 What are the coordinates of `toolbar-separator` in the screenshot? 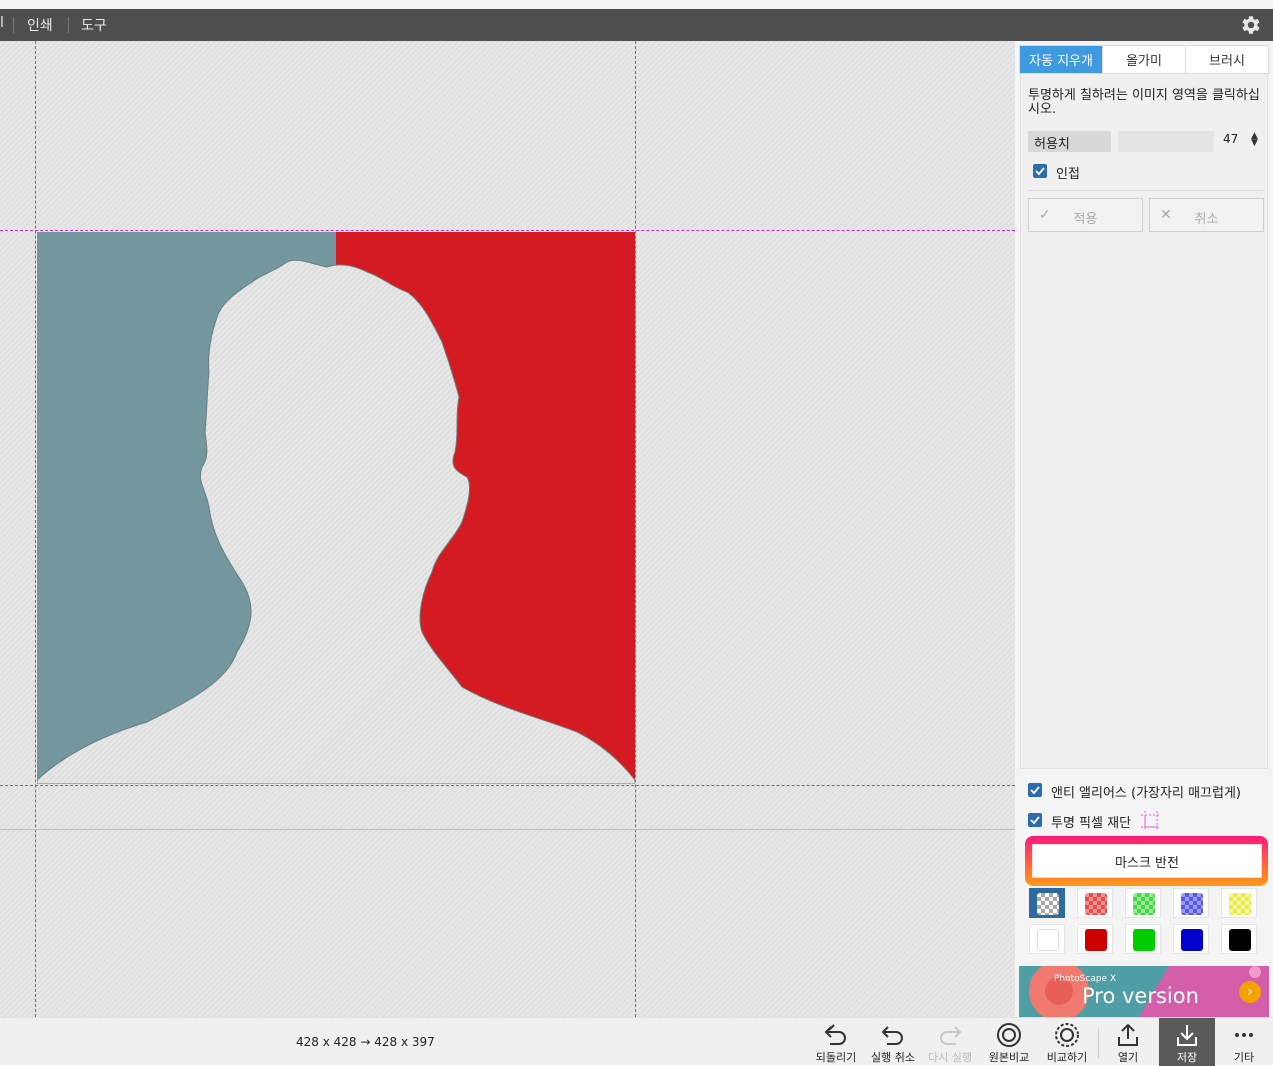 It's located at (1098, 1043).